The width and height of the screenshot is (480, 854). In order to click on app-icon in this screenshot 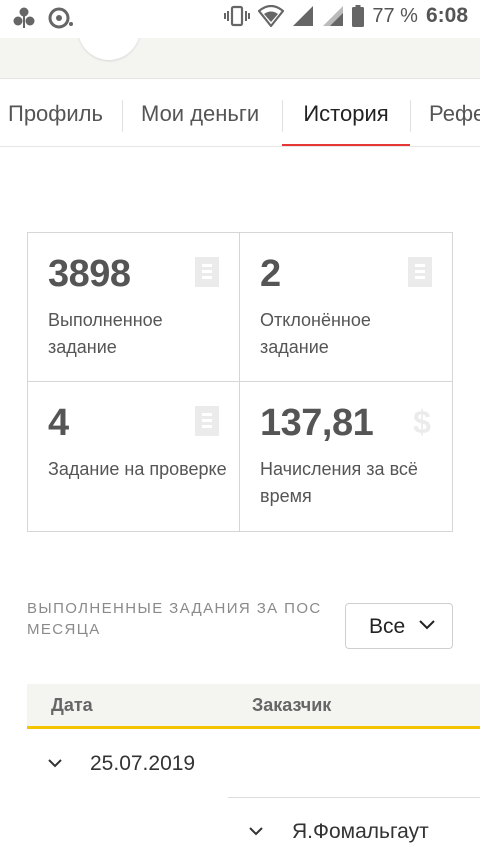, I will do `click(24, 17)`.